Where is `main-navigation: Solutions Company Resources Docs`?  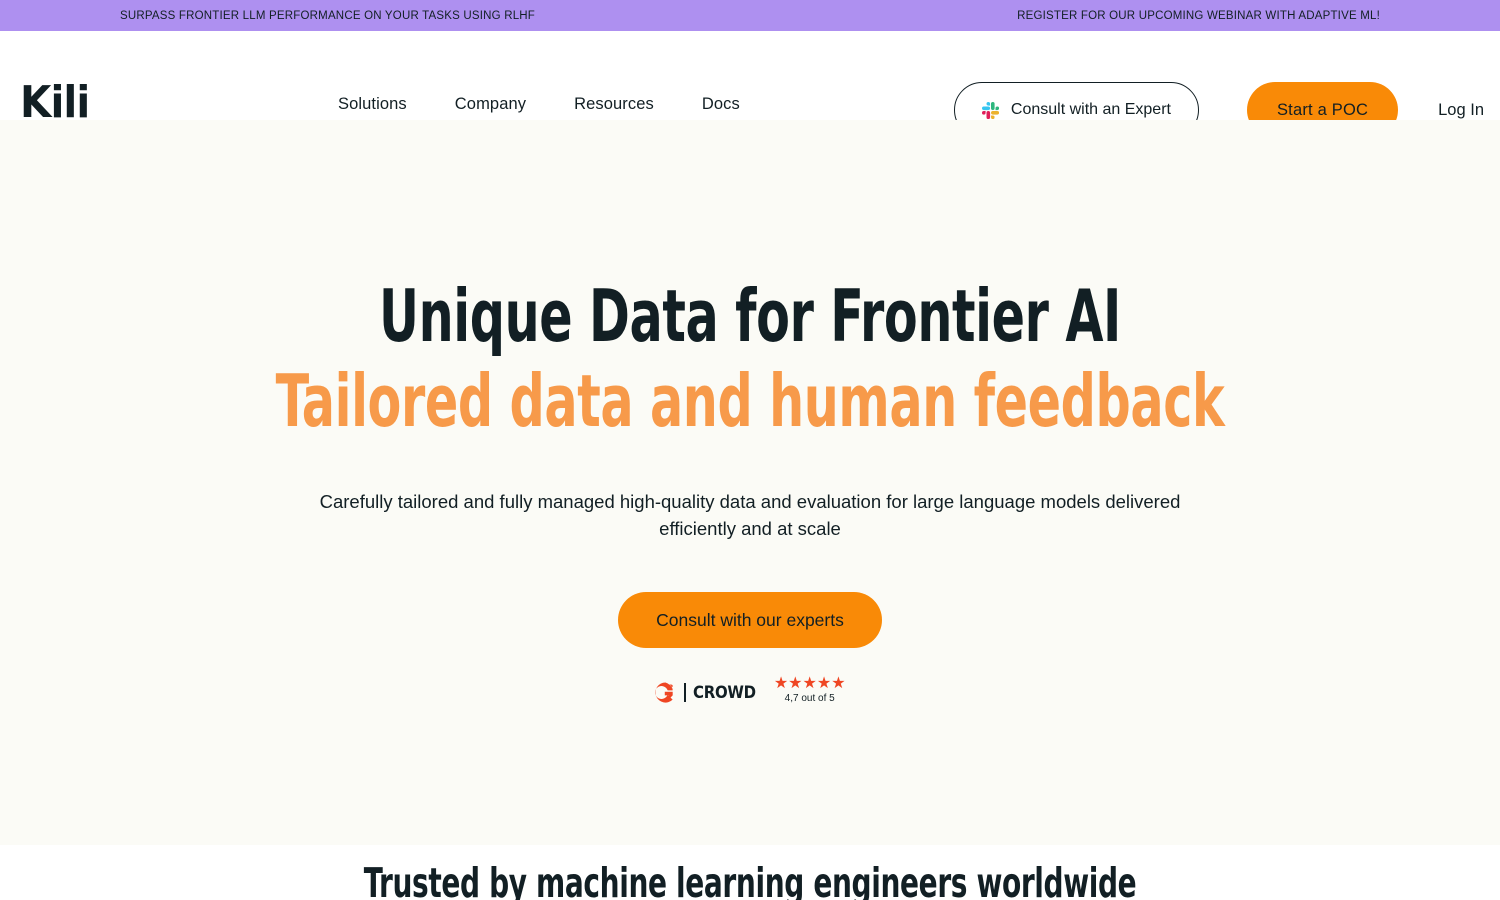 main-navigation: Solutions Company Resources Docs is located at coordinates (539, 104).